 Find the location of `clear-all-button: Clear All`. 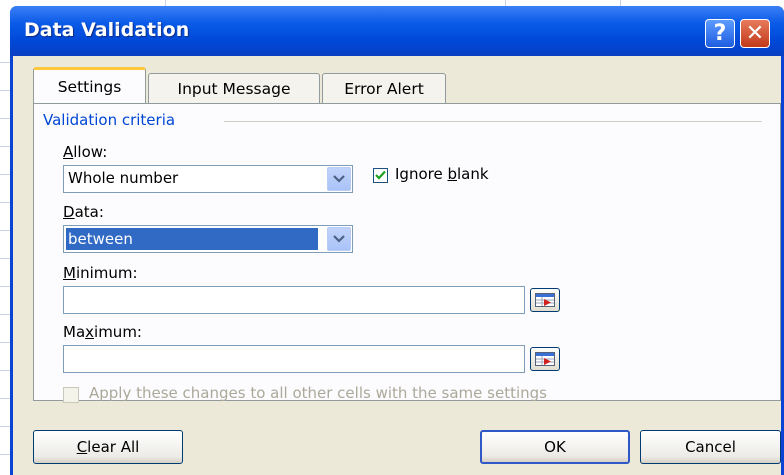

clear-all-button: Clear All is located at coordinates (108, 447).